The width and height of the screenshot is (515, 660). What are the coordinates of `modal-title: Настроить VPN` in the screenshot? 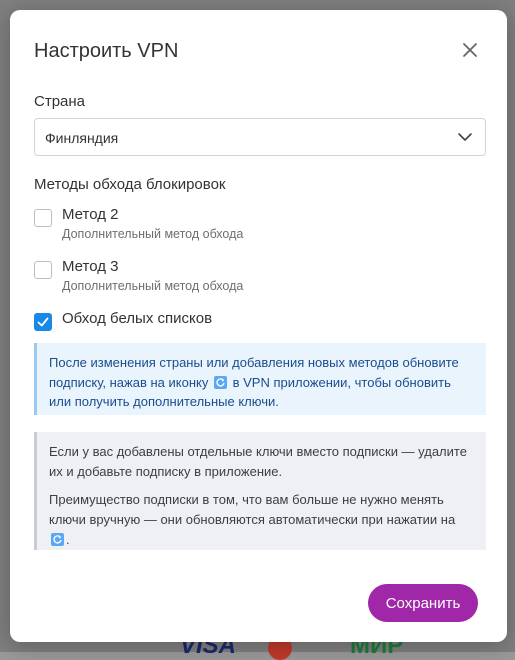 It's located at (106, 51).